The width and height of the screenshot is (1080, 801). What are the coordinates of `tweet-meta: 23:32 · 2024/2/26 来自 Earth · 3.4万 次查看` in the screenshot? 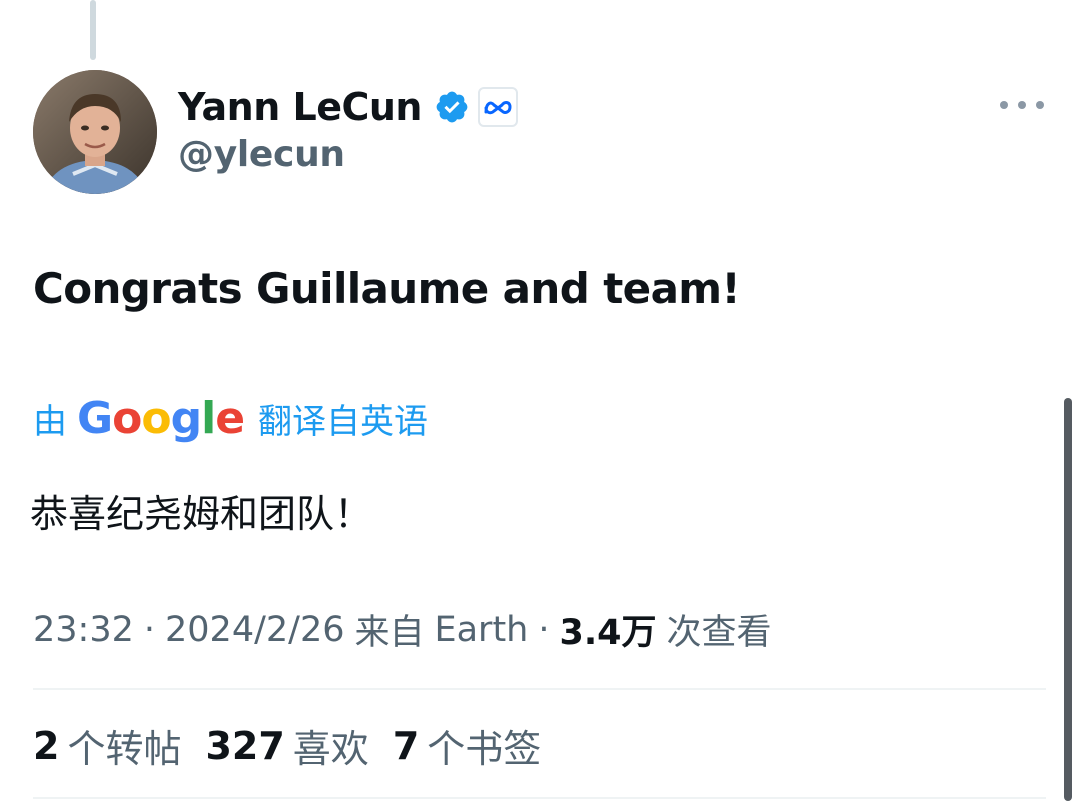 It's located at (402, 629).